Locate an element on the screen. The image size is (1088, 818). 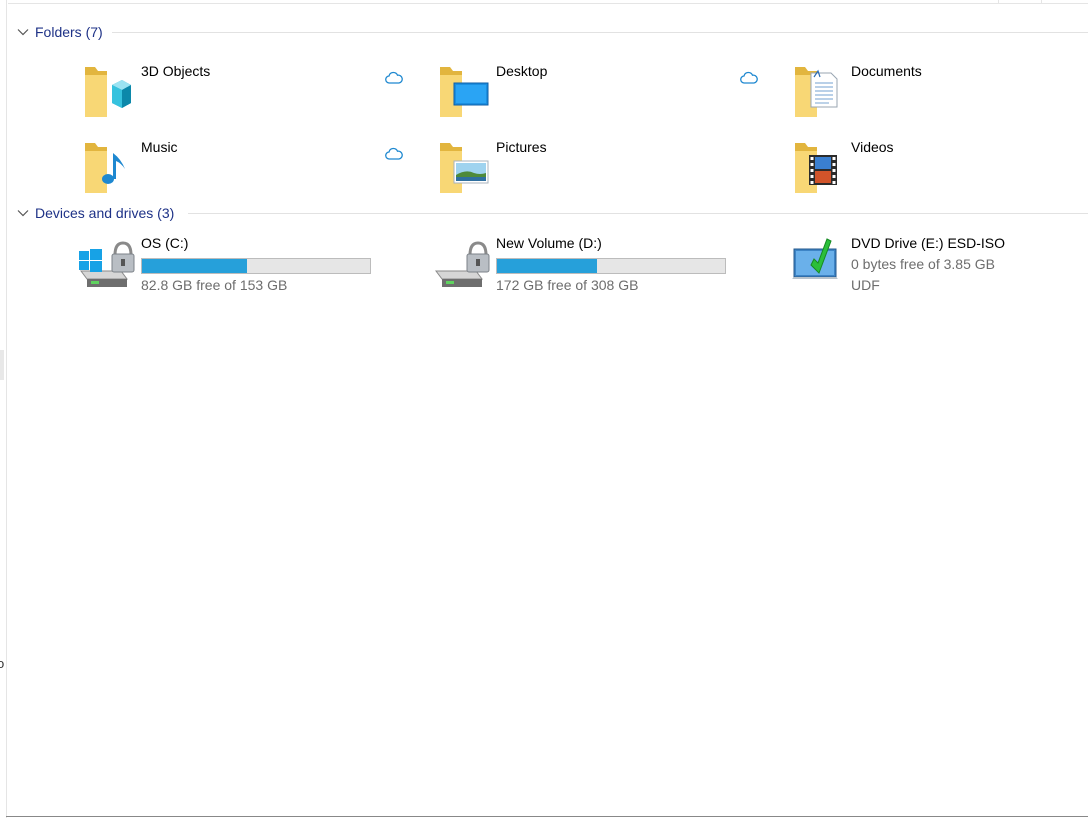
devices-drives-group-header: Devices and drives (3) is located at coordinates (552, 213).